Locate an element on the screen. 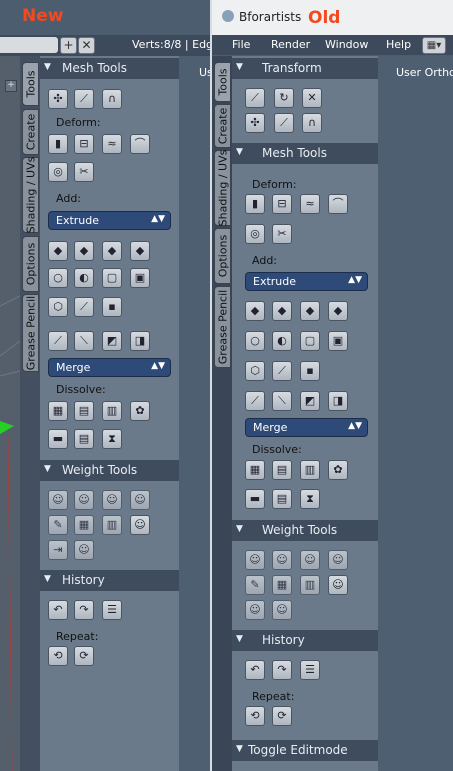 The image size is (453, 771). push-pull-icon: ⊟ is located at coordinates (84, 144).